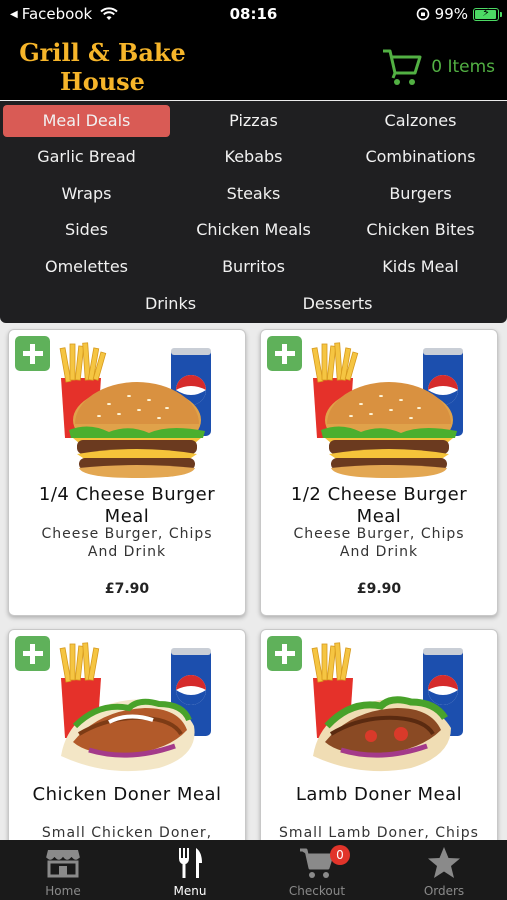 The height and width of the screenshot is (900, 507). Describe the element at coordinates (444, 891) in the screenshot. I see `tab-label: Orders` at that location.